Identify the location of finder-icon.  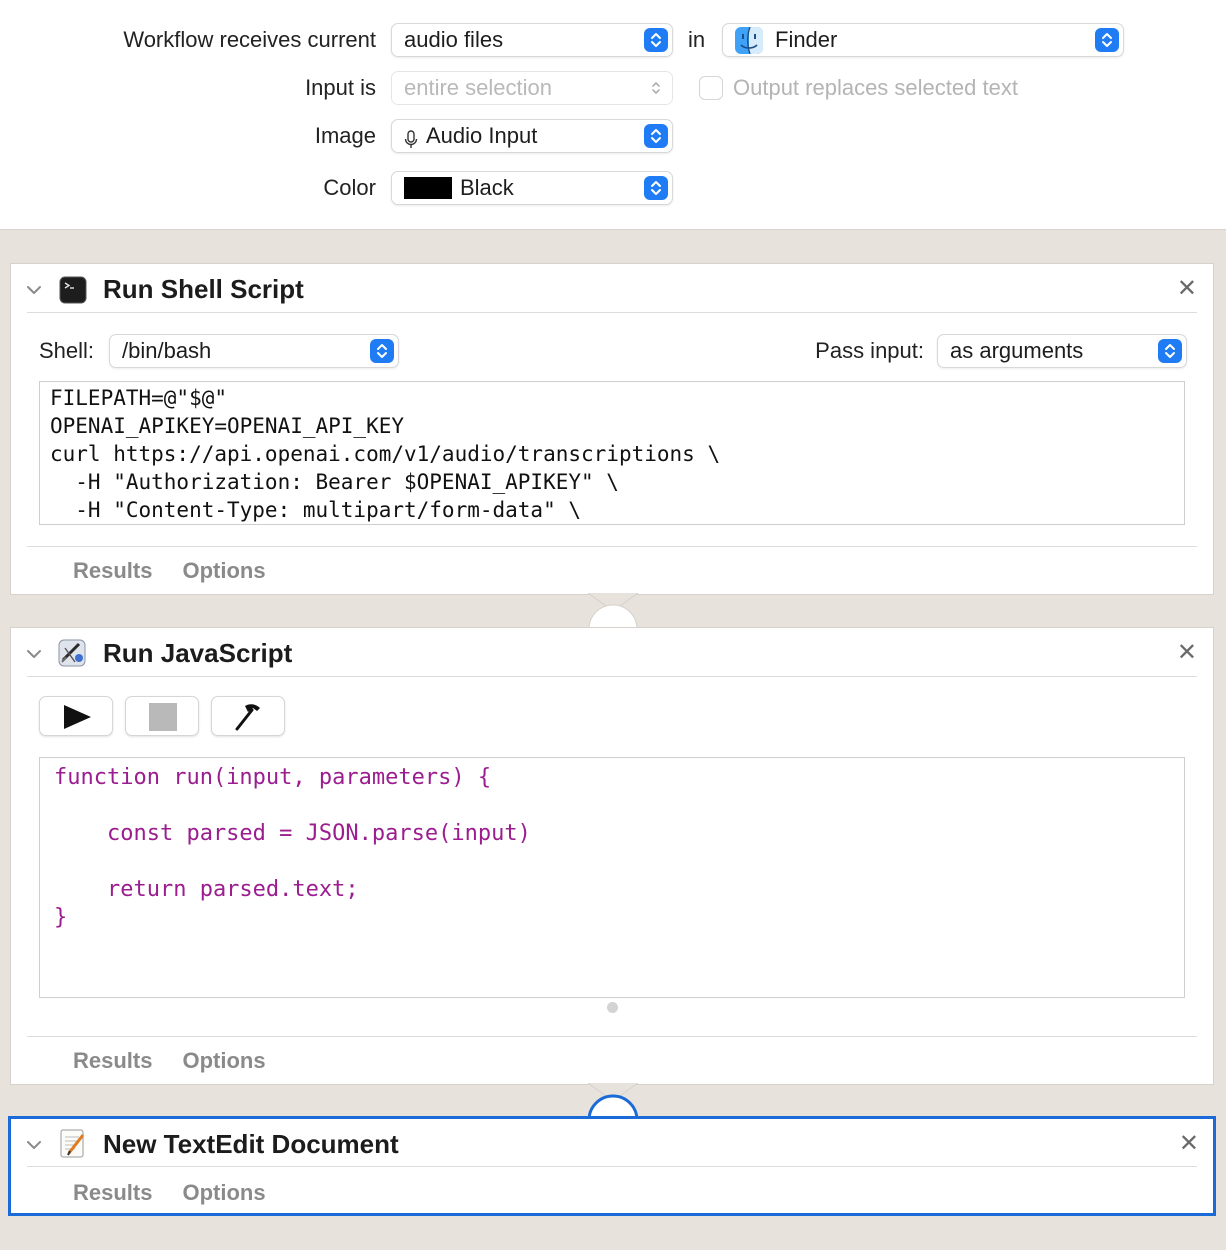
(749, 40).